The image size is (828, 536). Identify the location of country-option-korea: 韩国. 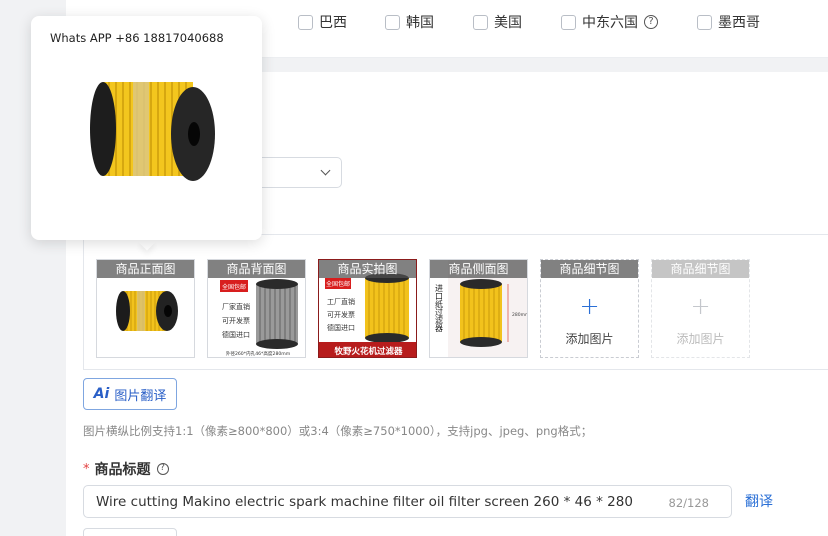
(409, 22).